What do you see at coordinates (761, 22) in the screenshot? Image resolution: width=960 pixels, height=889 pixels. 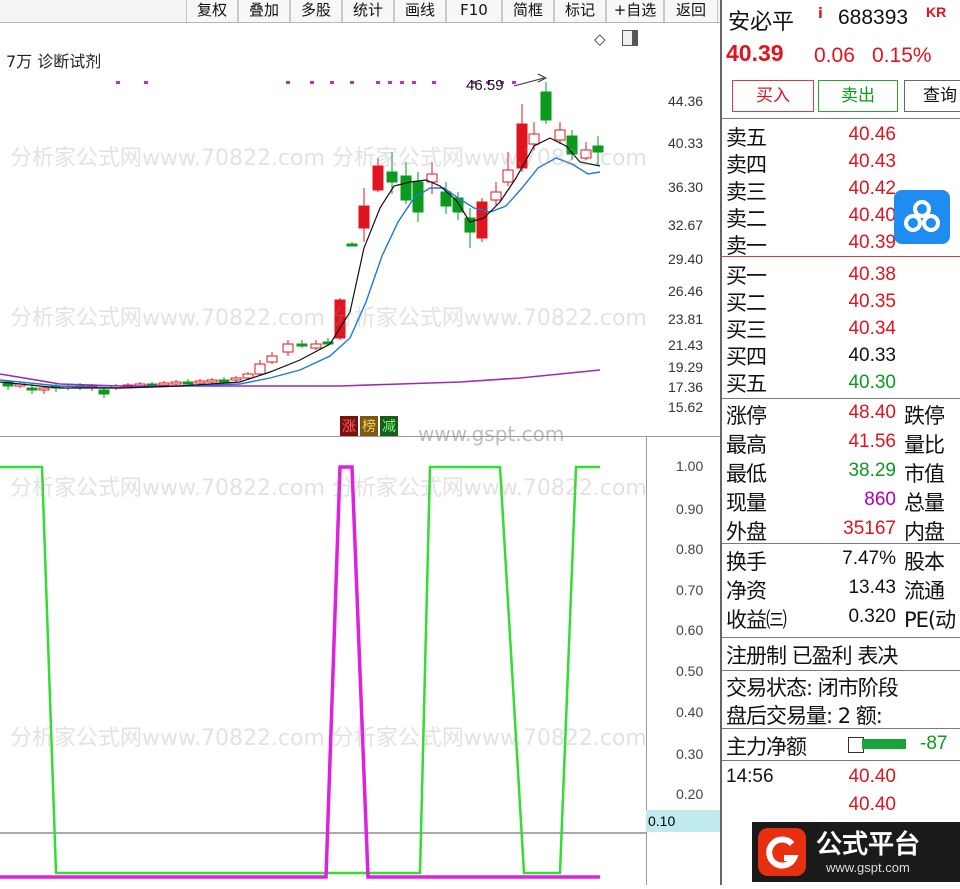 I see `stock-name: 安必平` at bounding box center [761, 22].